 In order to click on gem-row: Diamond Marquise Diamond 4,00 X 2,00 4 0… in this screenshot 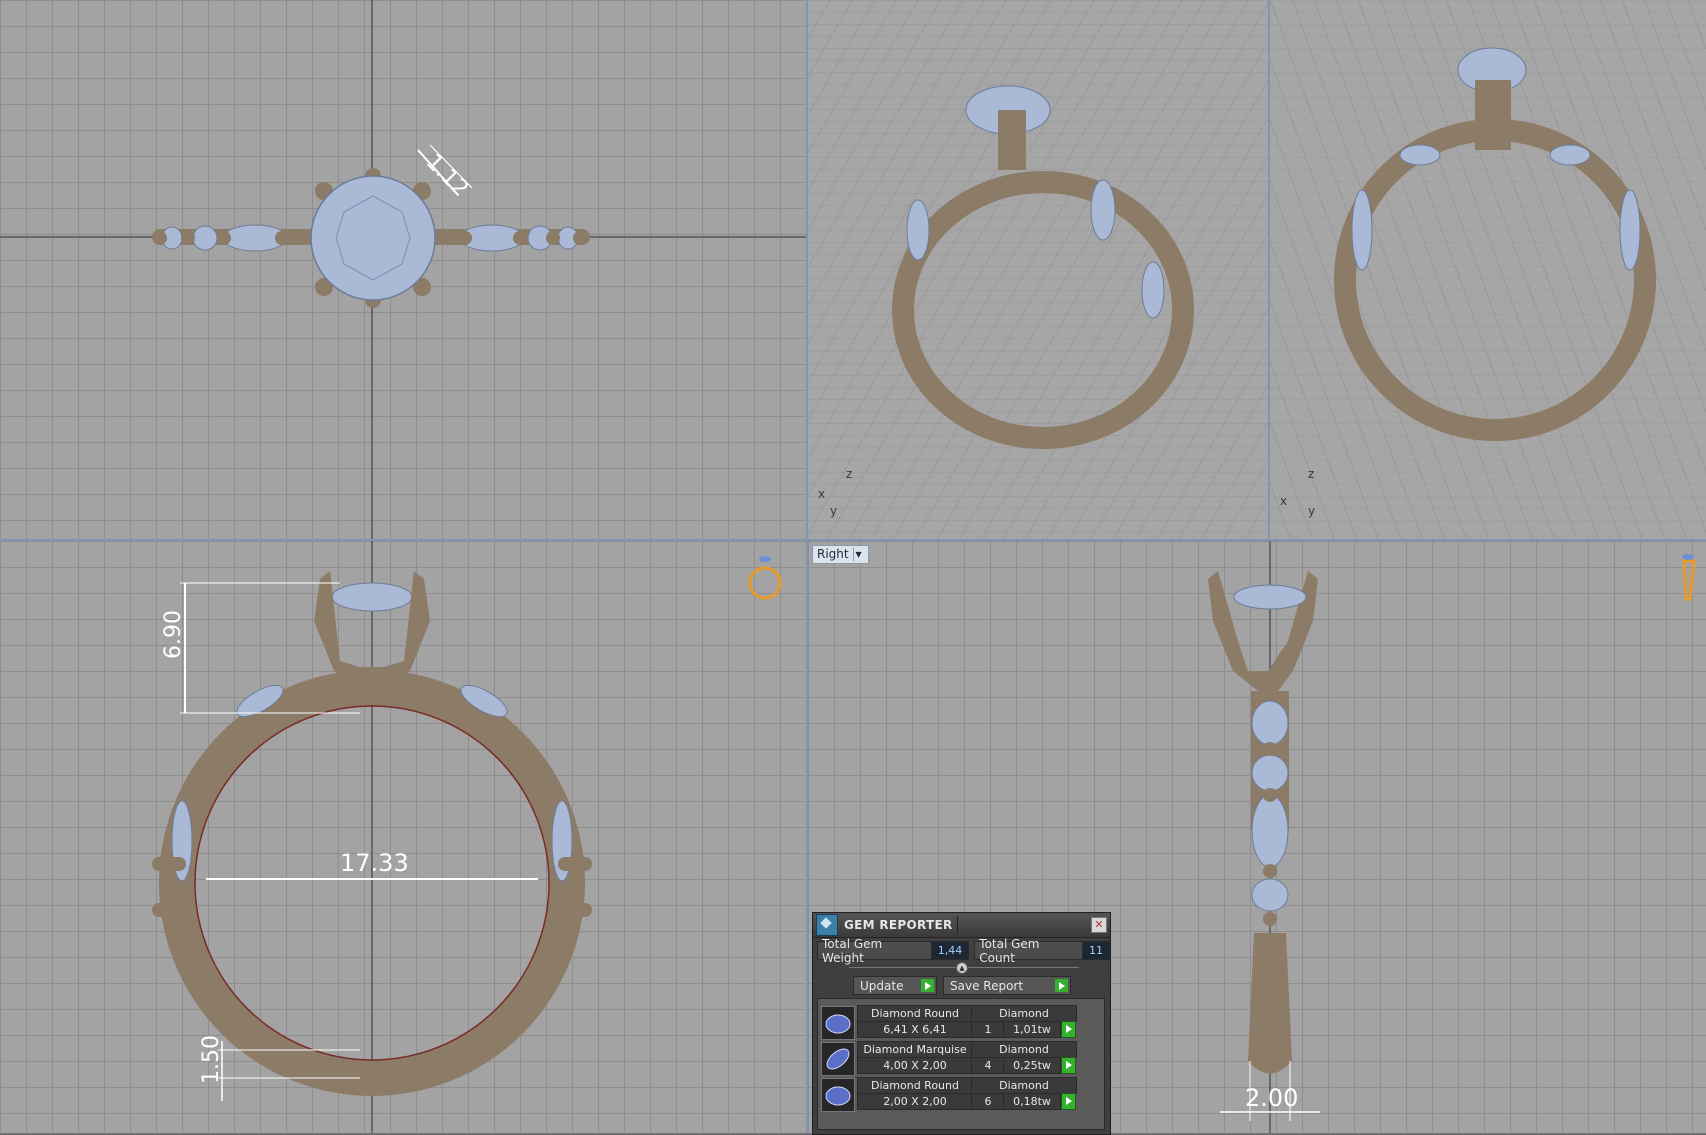, I will do `click(951, 1058)`.